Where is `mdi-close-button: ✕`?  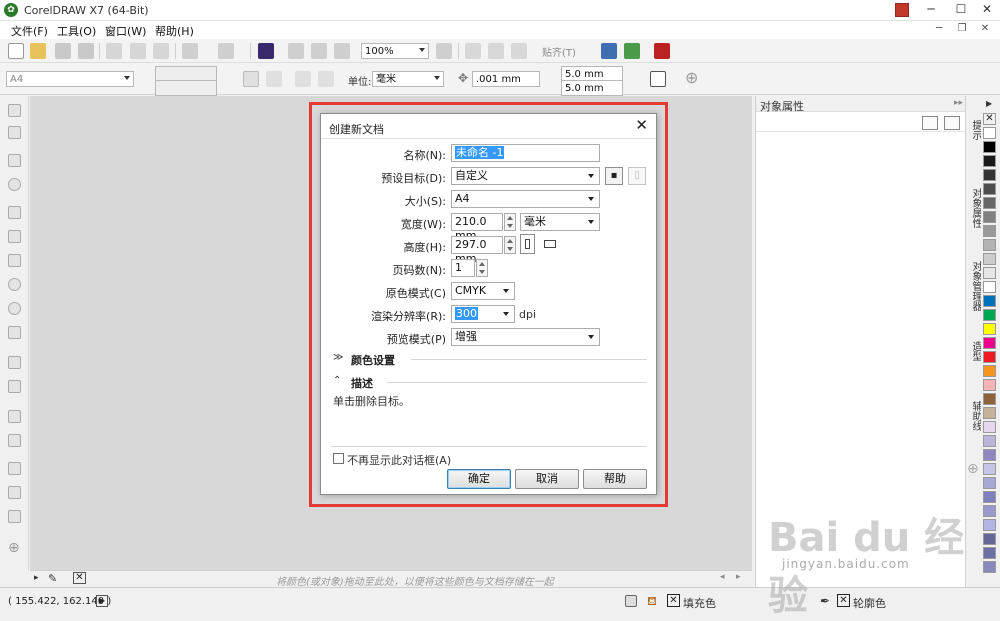 mdi-close-button: ✕ is located at coordinates (985, 29).